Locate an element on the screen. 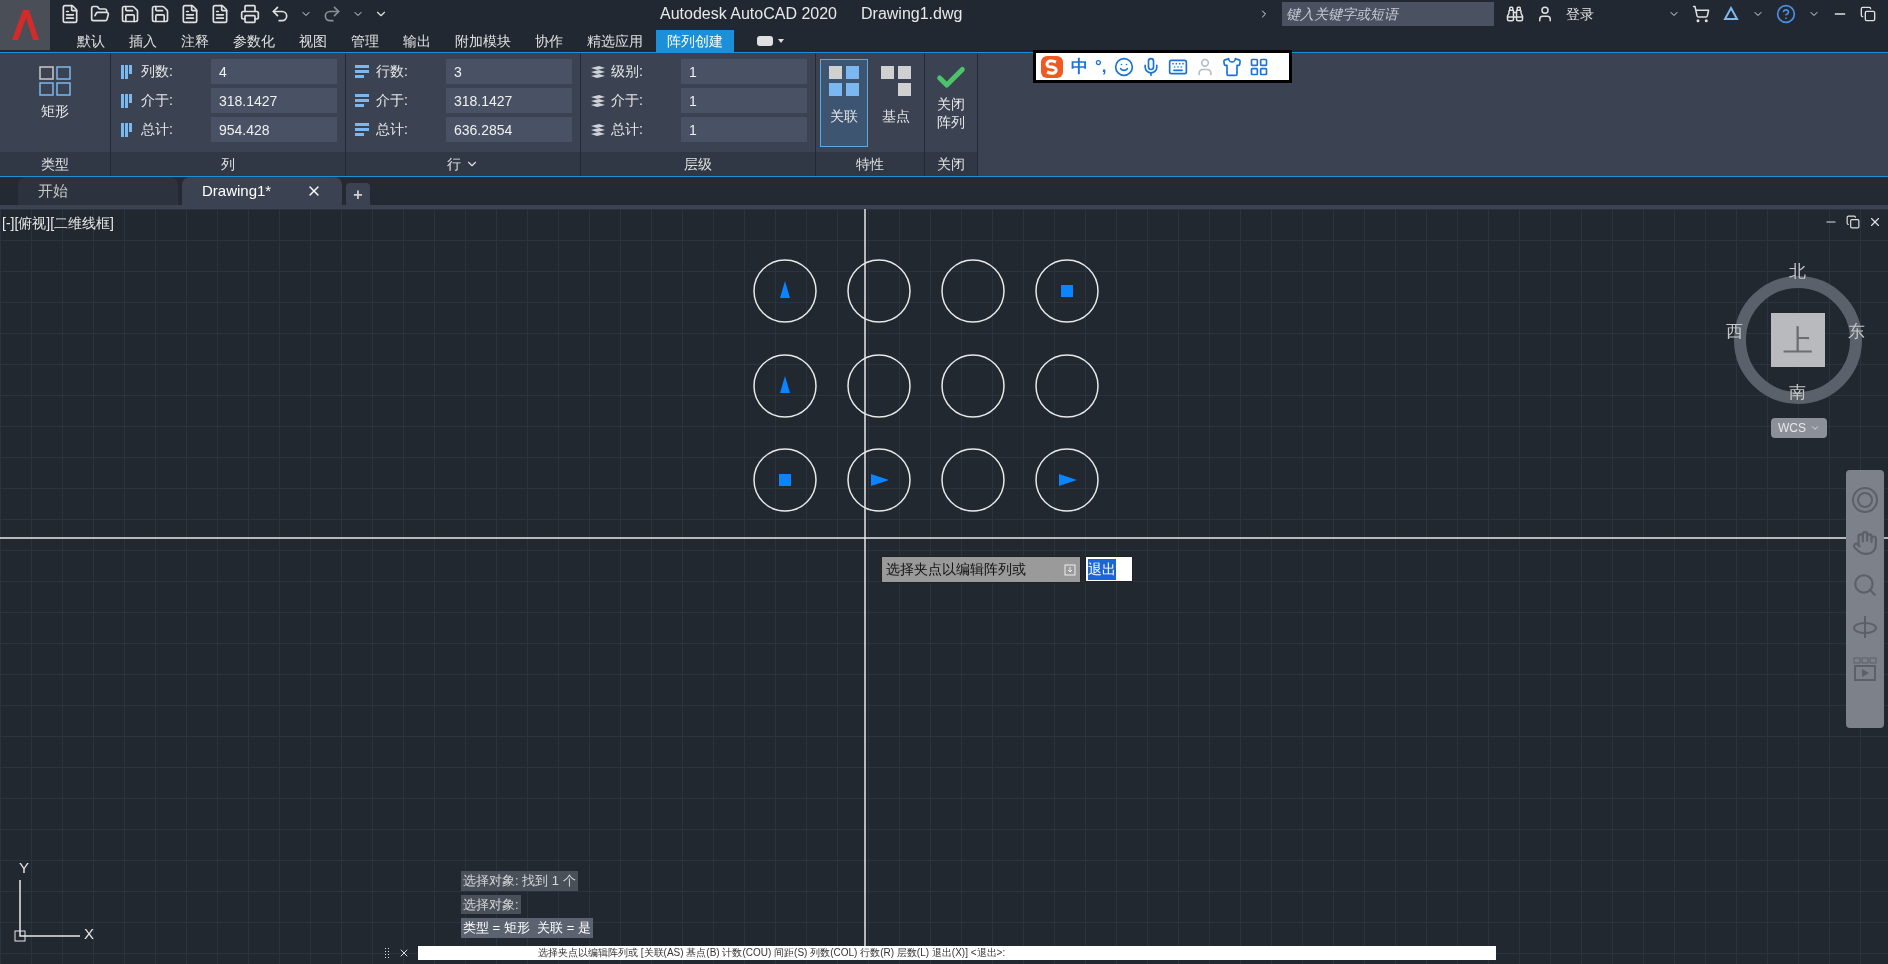 The width and height of the screenshot is (1888, 964). panel-toggle-icon is located at coordinates (771, 41).